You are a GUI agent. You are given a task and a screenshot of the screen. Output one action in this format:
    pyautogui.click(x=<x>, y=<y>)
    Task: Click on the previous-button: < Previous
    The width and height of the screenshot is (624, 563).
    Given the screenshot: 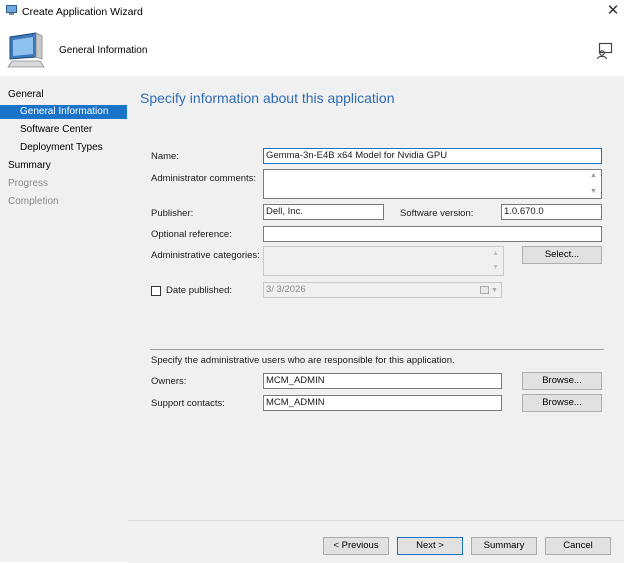 What is the action you would take?
    pyautogui.click(x=356, y=546)
    